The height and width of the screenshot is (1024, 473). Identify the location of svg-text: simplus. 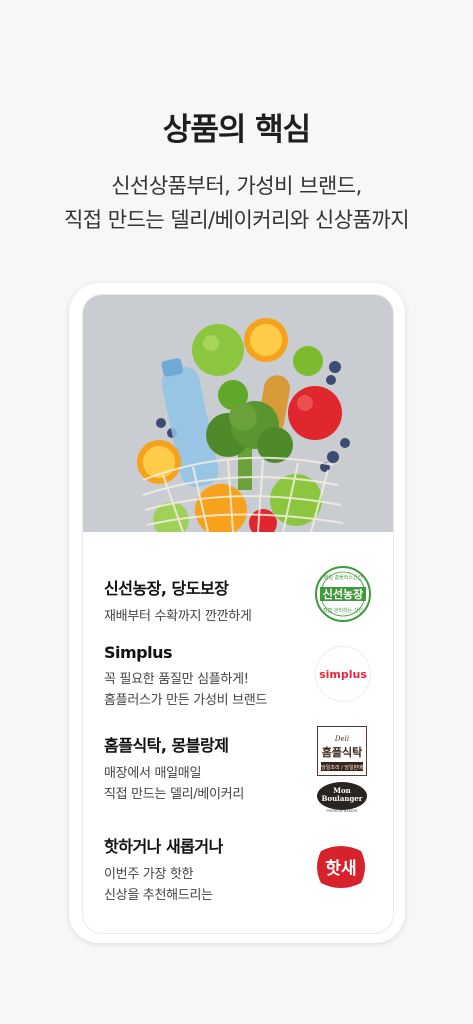
(343, 674).